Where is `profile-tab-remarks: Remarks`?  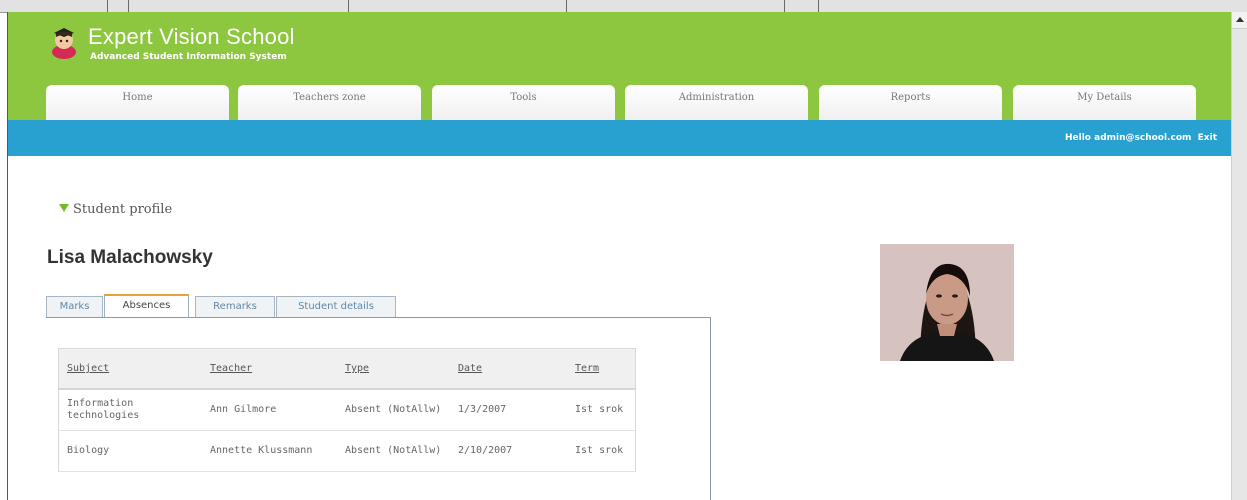
profile-tab-remarks: Remarks is located at coordinates (235, 306).